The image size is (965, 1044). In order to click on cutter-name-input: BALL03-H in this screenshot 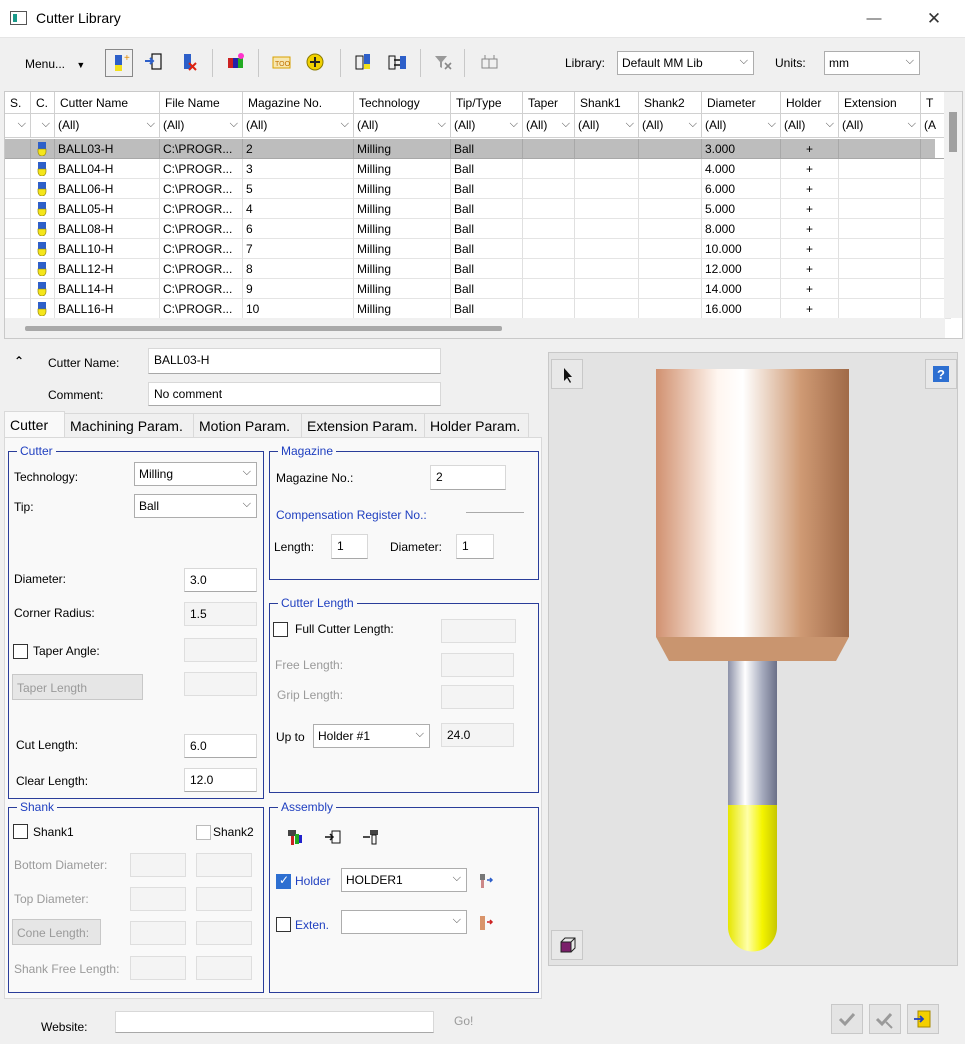, I will do `click(294, 361)`.